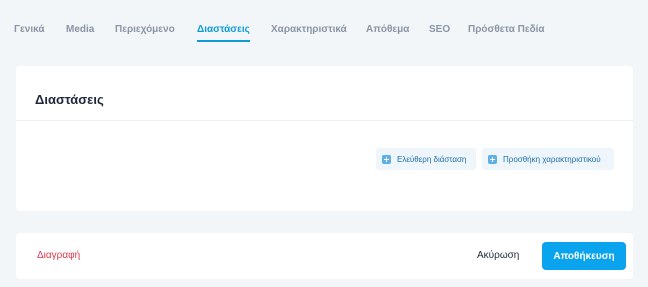  What do you see at coordinates (439, 29) in the screenshot?
I see `tab-seo: SEO` at bounding box center [439, 29].